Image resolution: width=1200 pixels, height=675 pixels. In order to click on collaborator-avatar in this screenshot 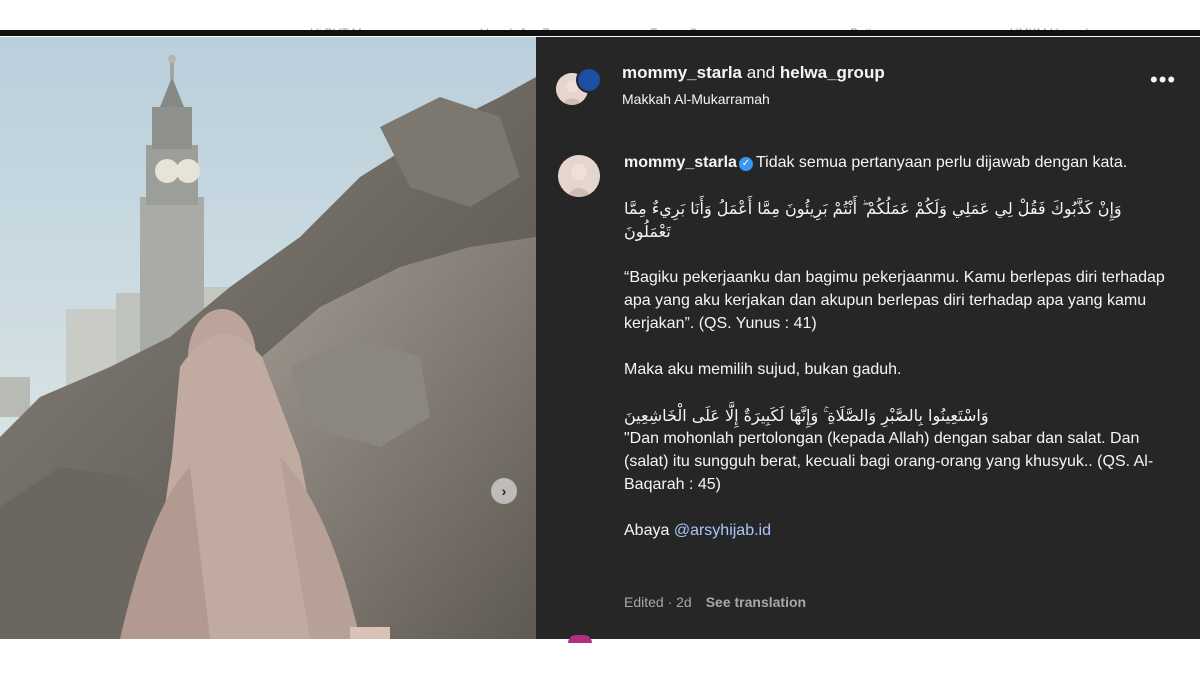, I will do `click(589, 80)`.